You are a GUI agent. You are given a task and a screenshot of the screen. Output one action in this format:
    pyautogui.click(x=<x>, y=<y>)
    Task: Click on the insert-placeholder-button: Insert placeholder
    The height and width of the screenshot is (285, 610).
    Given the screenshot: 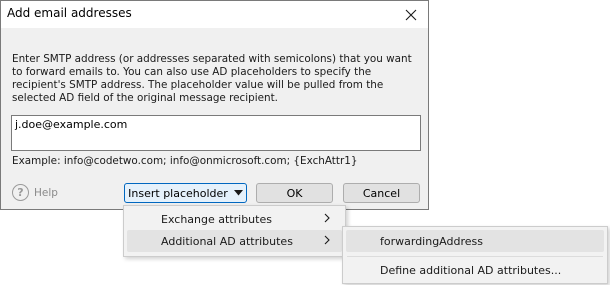 What is the action you would take?
    pyautogui.click(x=185, y=193)
    